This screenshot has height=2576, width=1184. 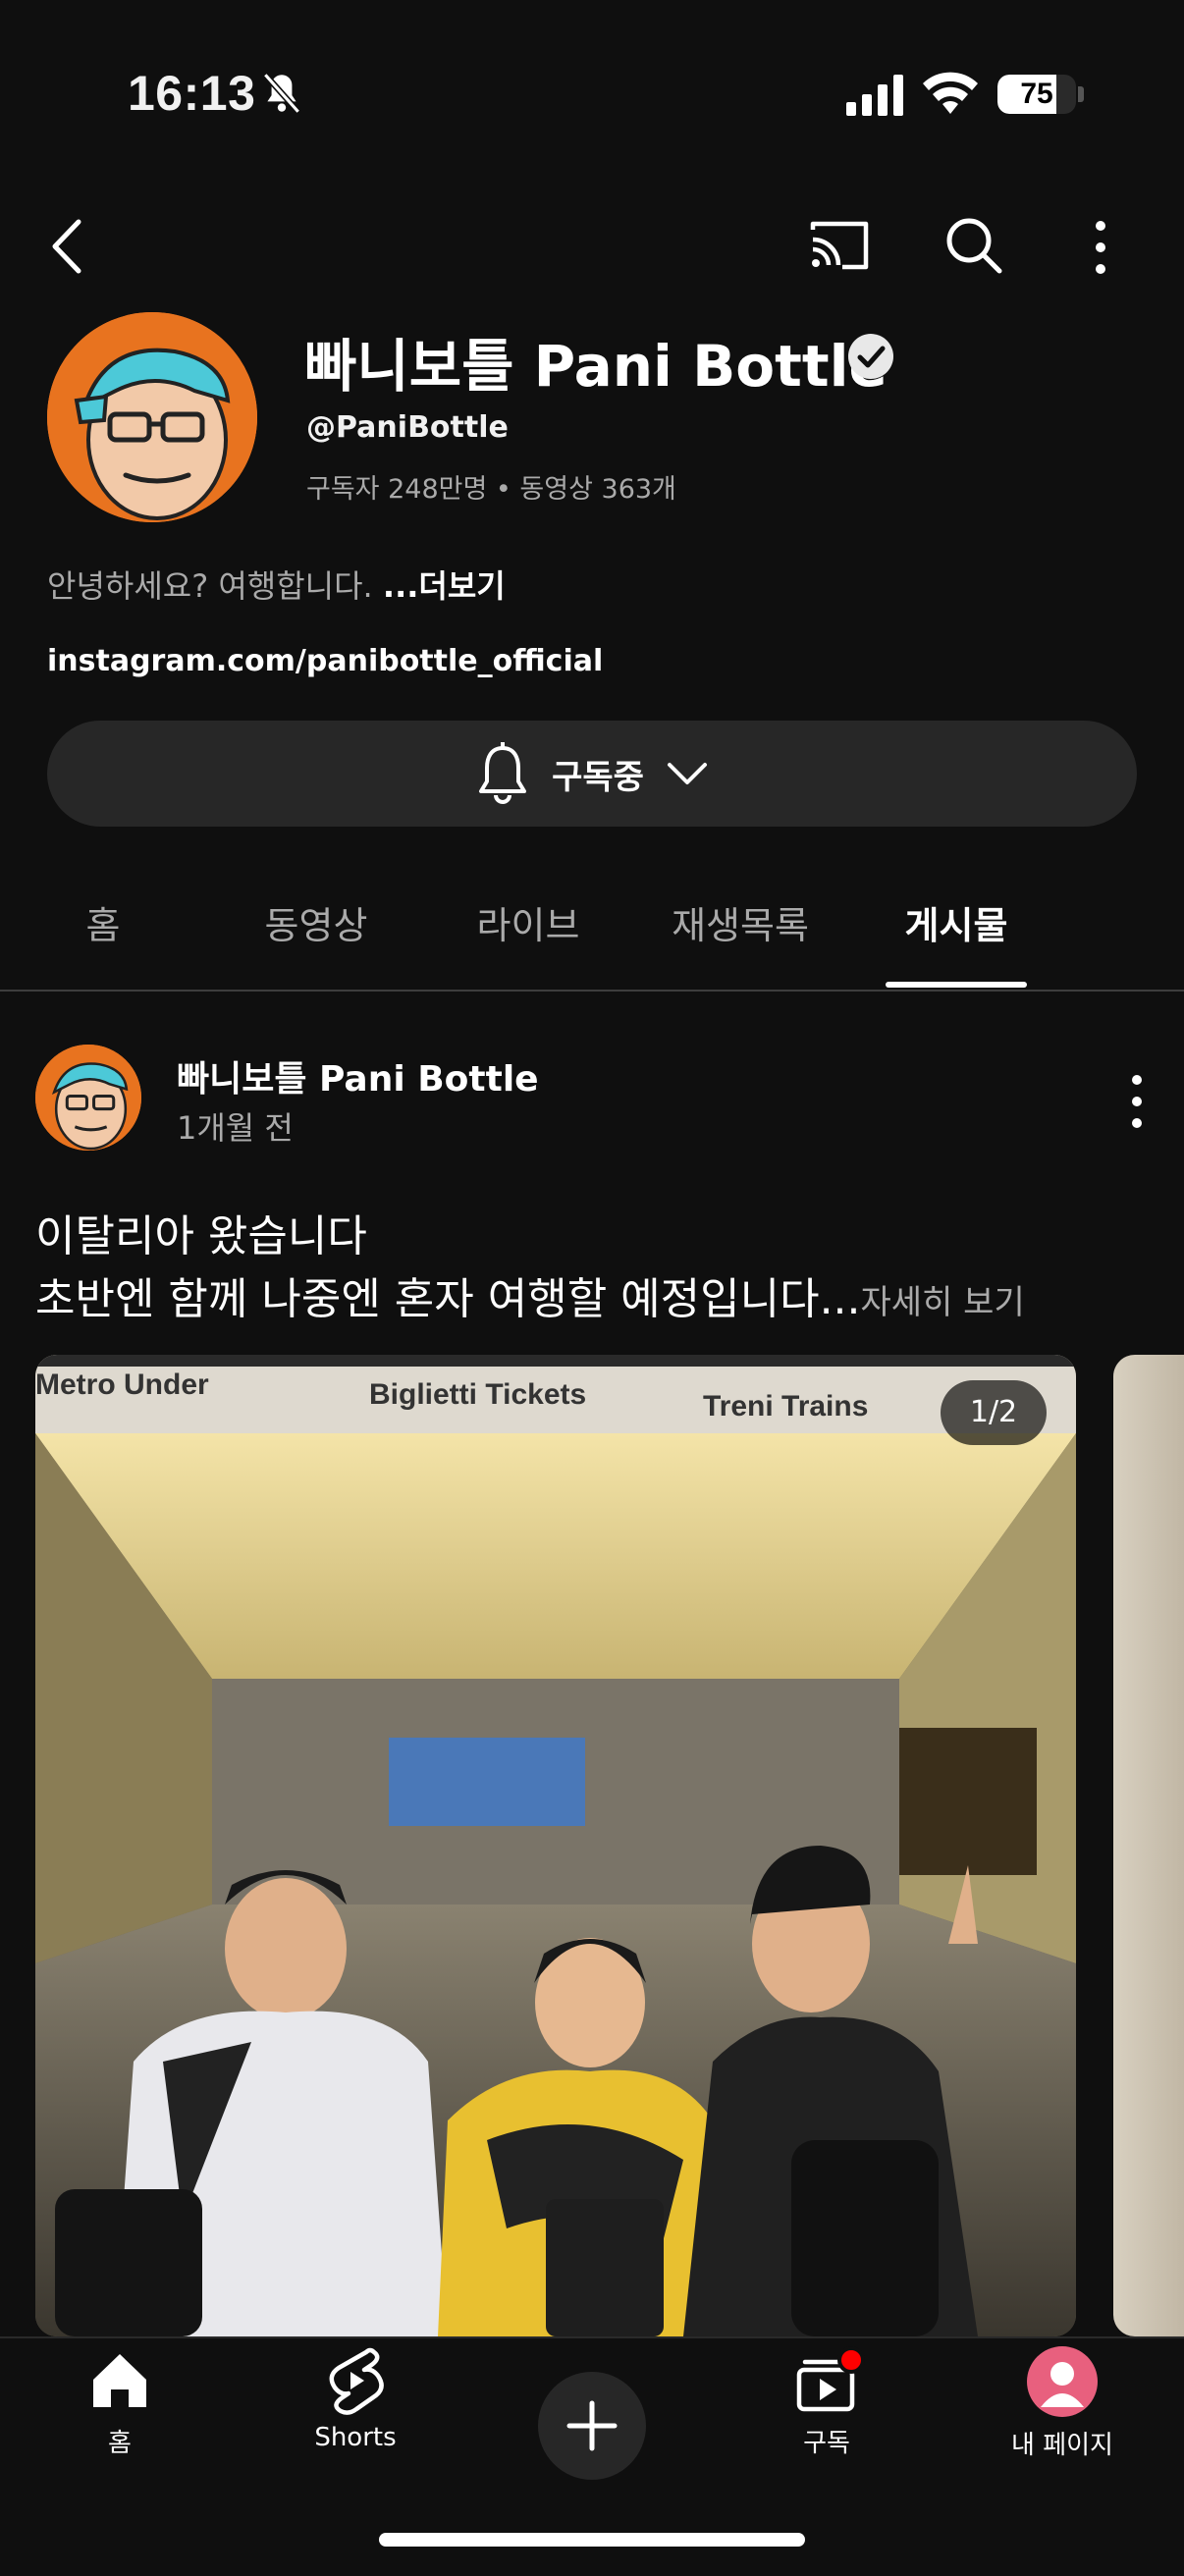 What do you see at coordinates (122, 1384) in the screenshot?
I see `photo-sign-metro: Metro Under` at bounding box center [122, 1384].